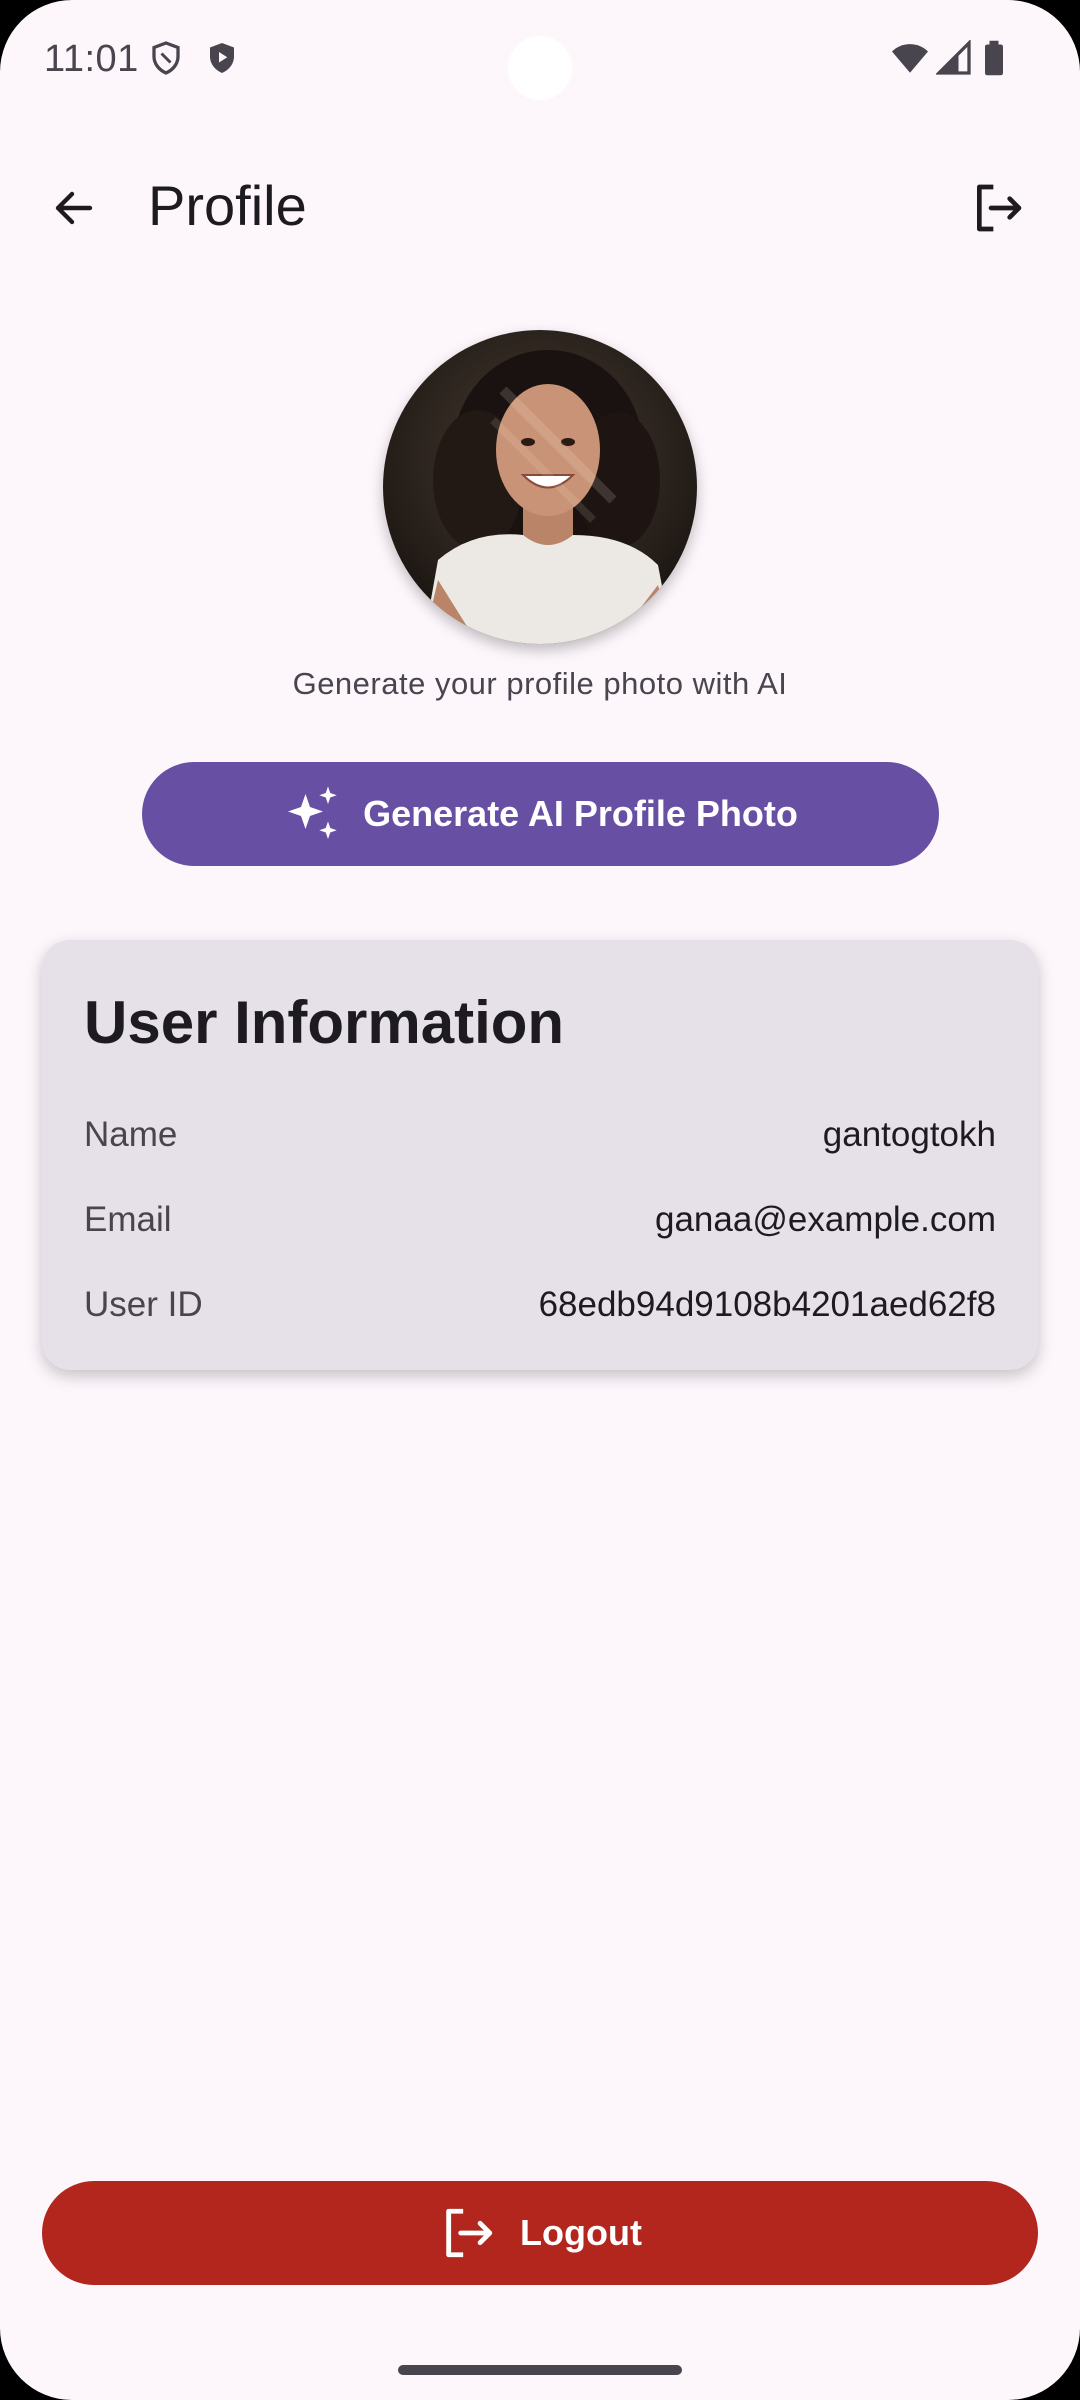  Describe the element at coordinates (540, 68) in the screenshot. I see `camera-cutout` at that location.